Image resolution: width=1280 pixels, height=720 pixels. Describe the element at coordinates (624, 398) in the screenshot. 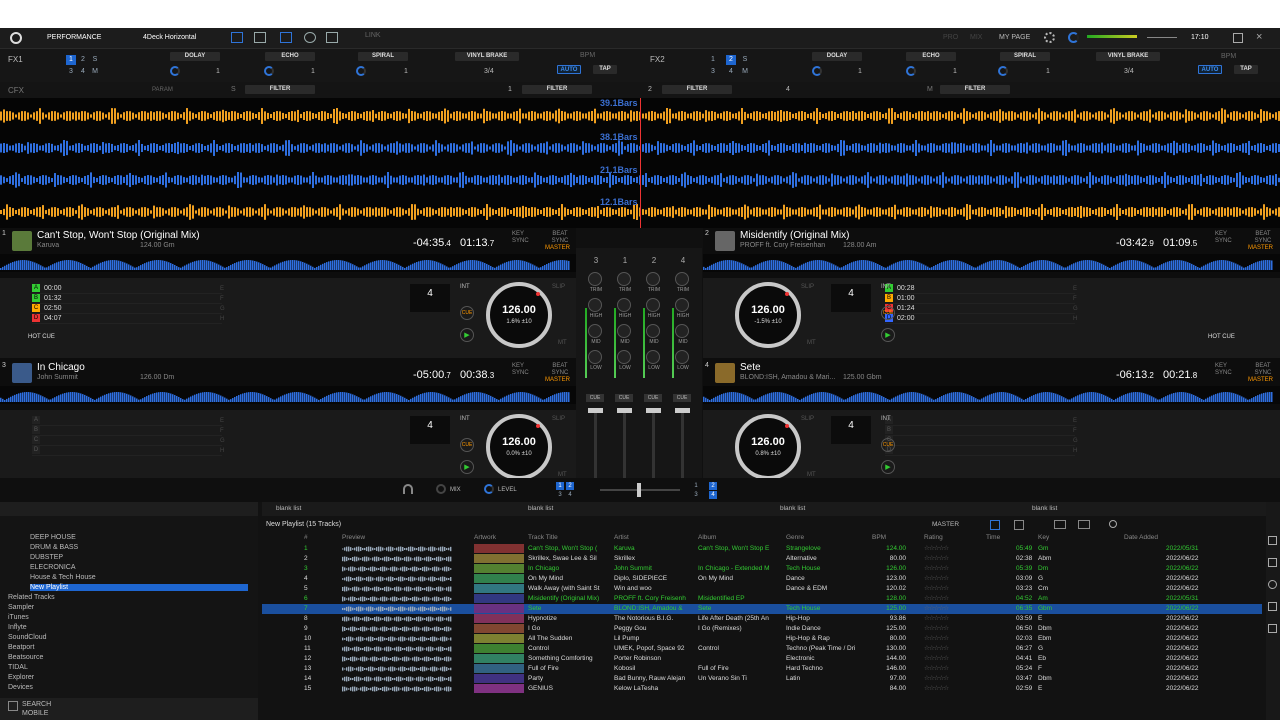

I see `mixer-cue-button: CUE` at that location.